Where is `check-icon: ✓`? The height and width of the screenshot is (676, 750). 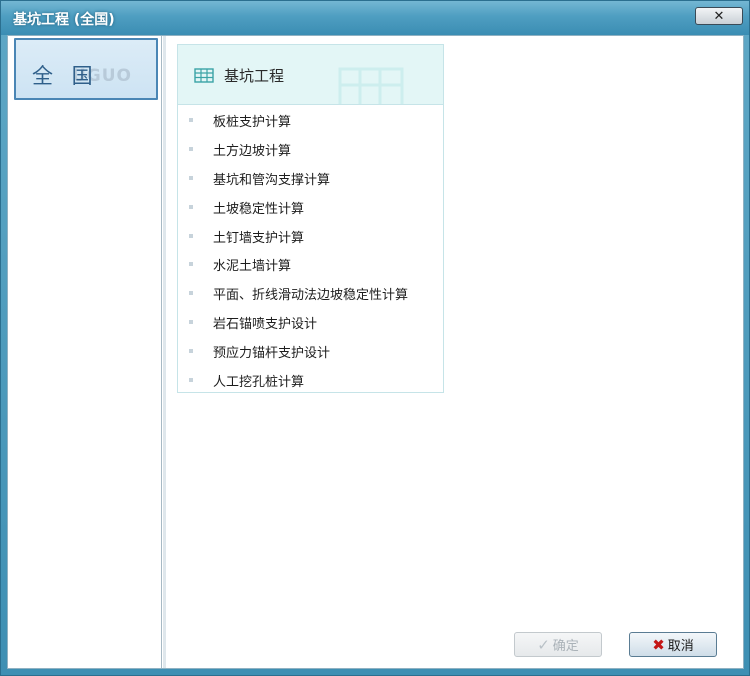 check-icon: ✓ is located at coordinates (543, 644).